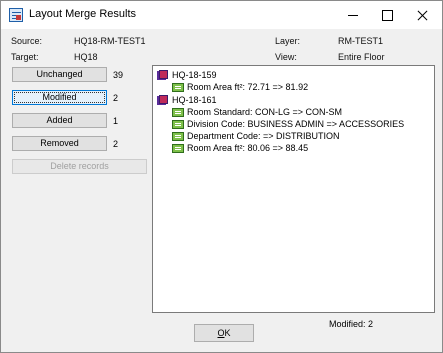 The image size is (443, 353). Describe the element at coordinates (360, 41) in the screenshot. I see `layer-value: RM-TEST1` at that location.